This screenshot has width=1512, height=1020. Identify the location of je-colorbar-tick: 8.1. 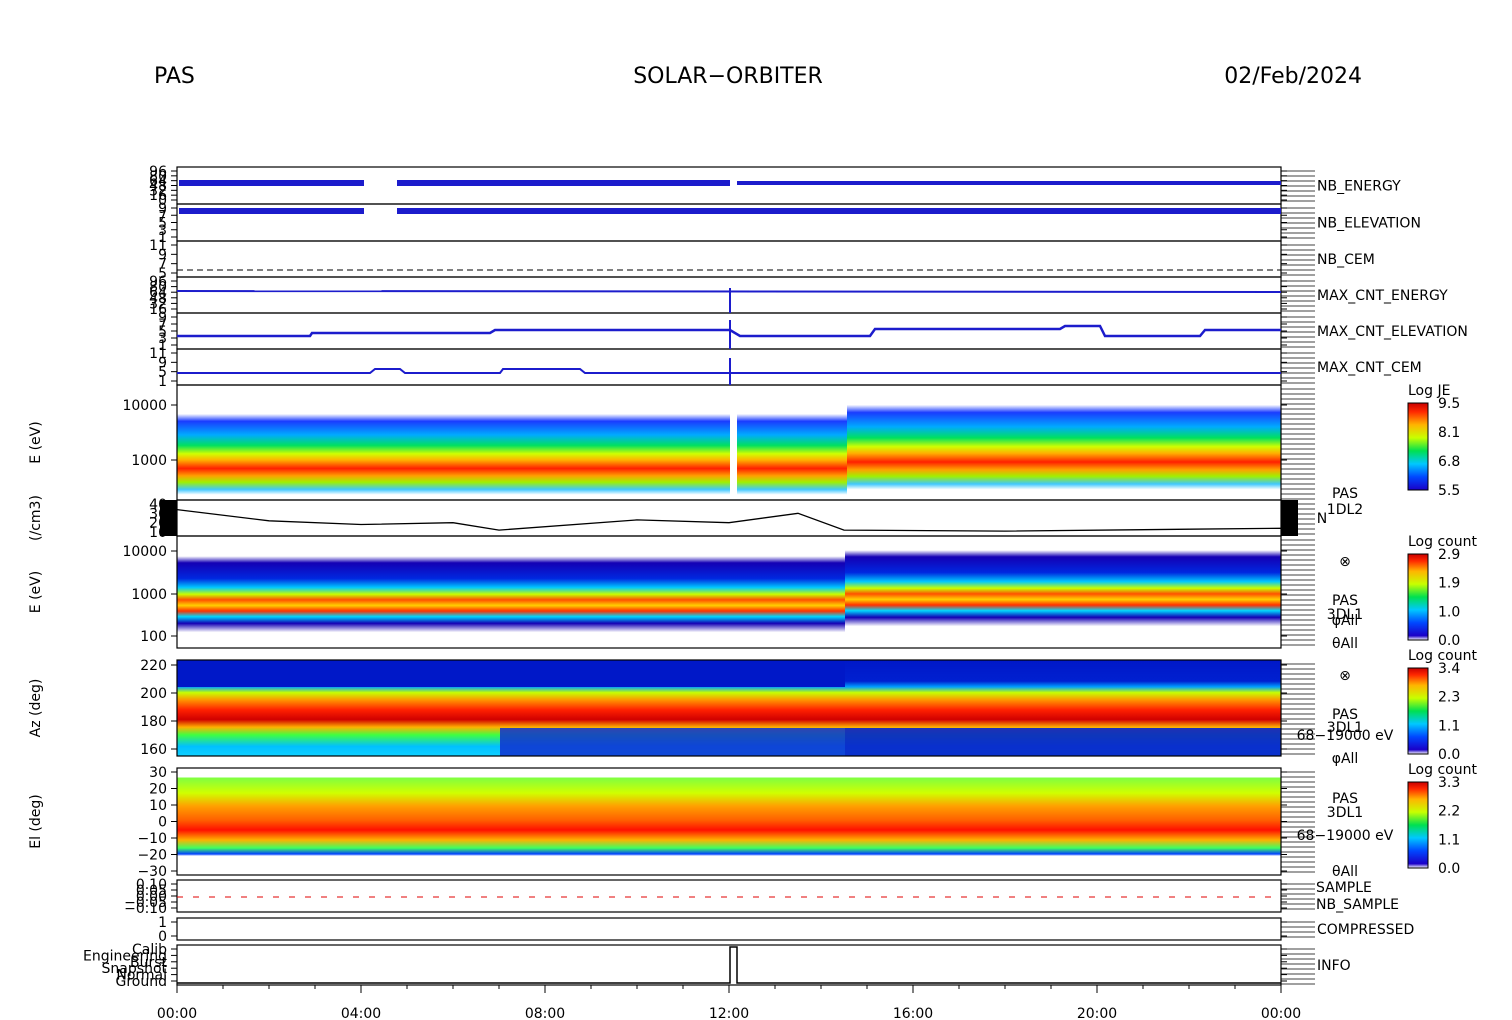
(1449, 433).